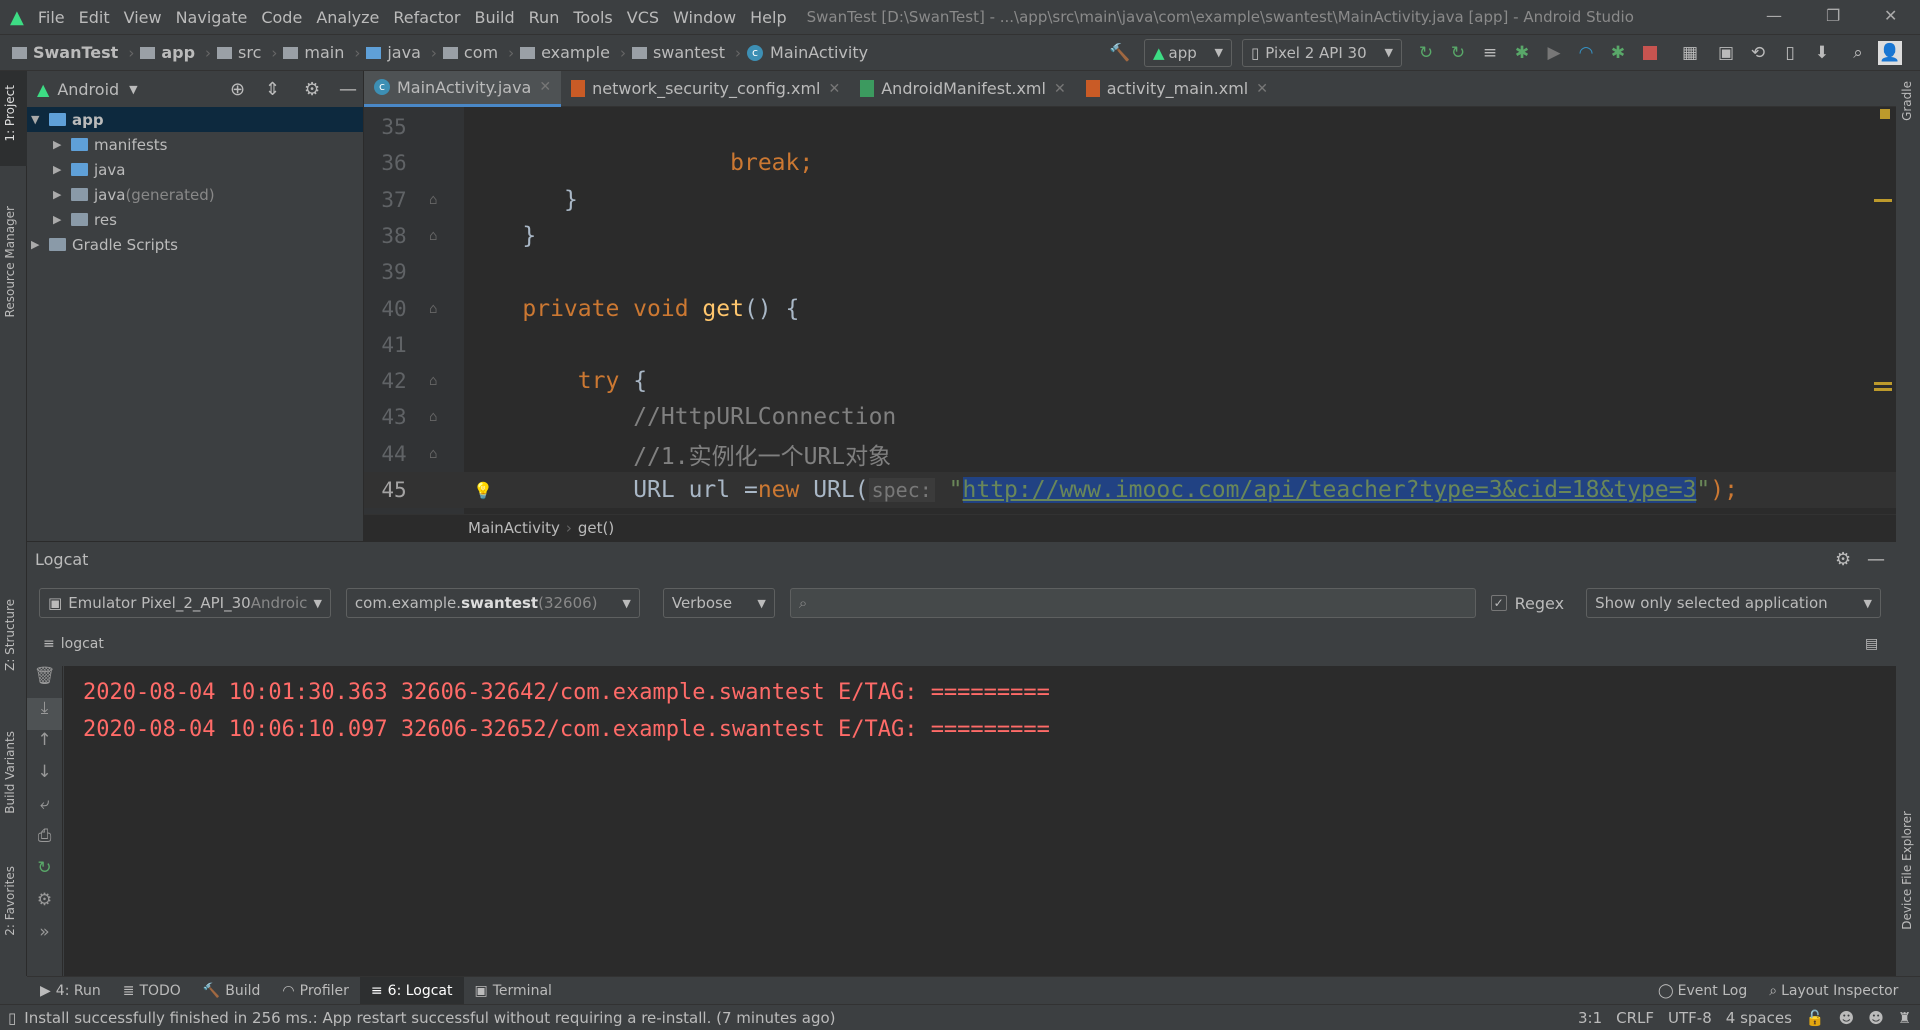 This screenshot has height=1030, width=1920. Describe the element at coordinates (596, 528) in the screenshot. I see `breadcrumb-method: get()` at that location.